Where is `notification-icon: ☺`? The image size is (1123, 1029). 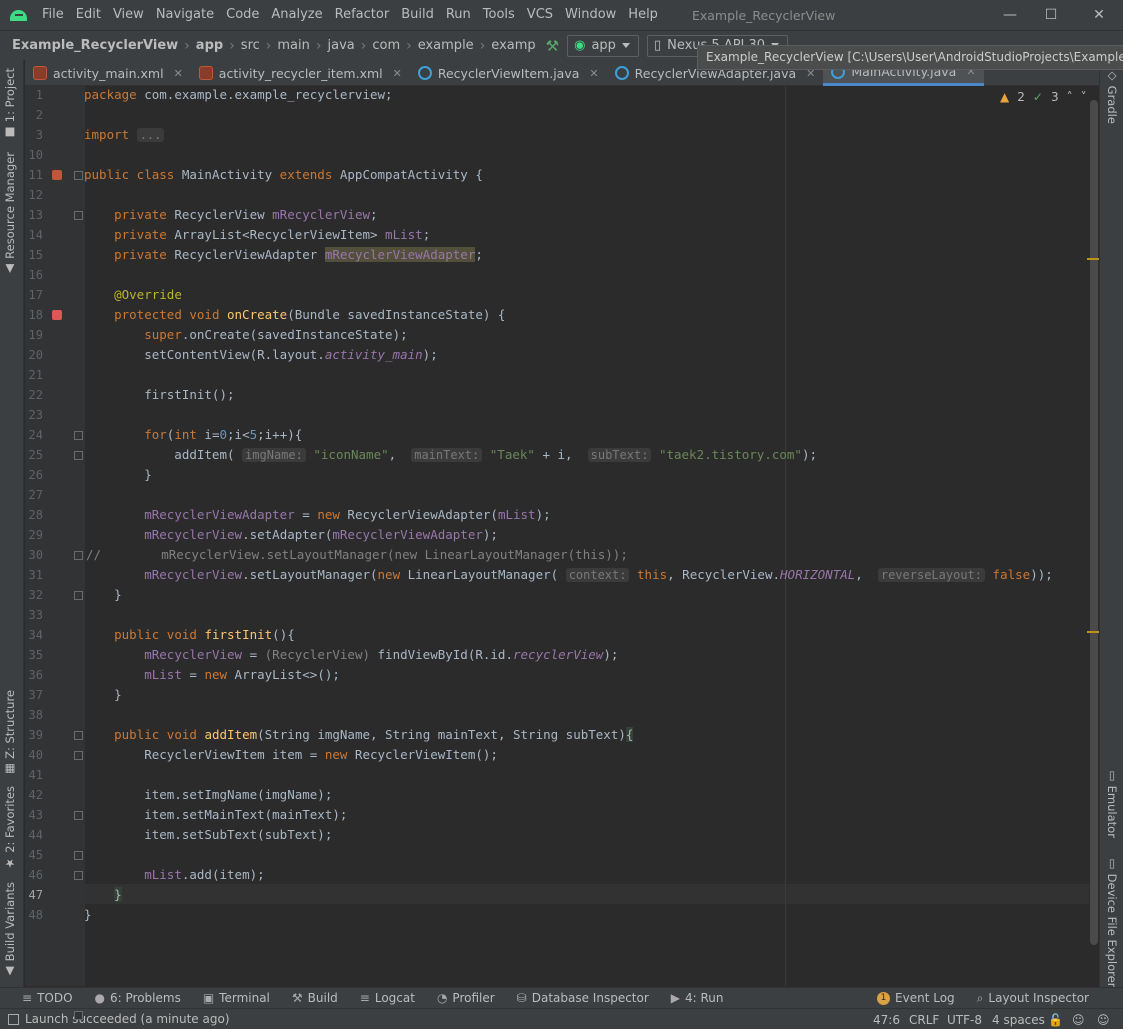
notification-icon: ☺ is located at coordinates (1103, 1020).